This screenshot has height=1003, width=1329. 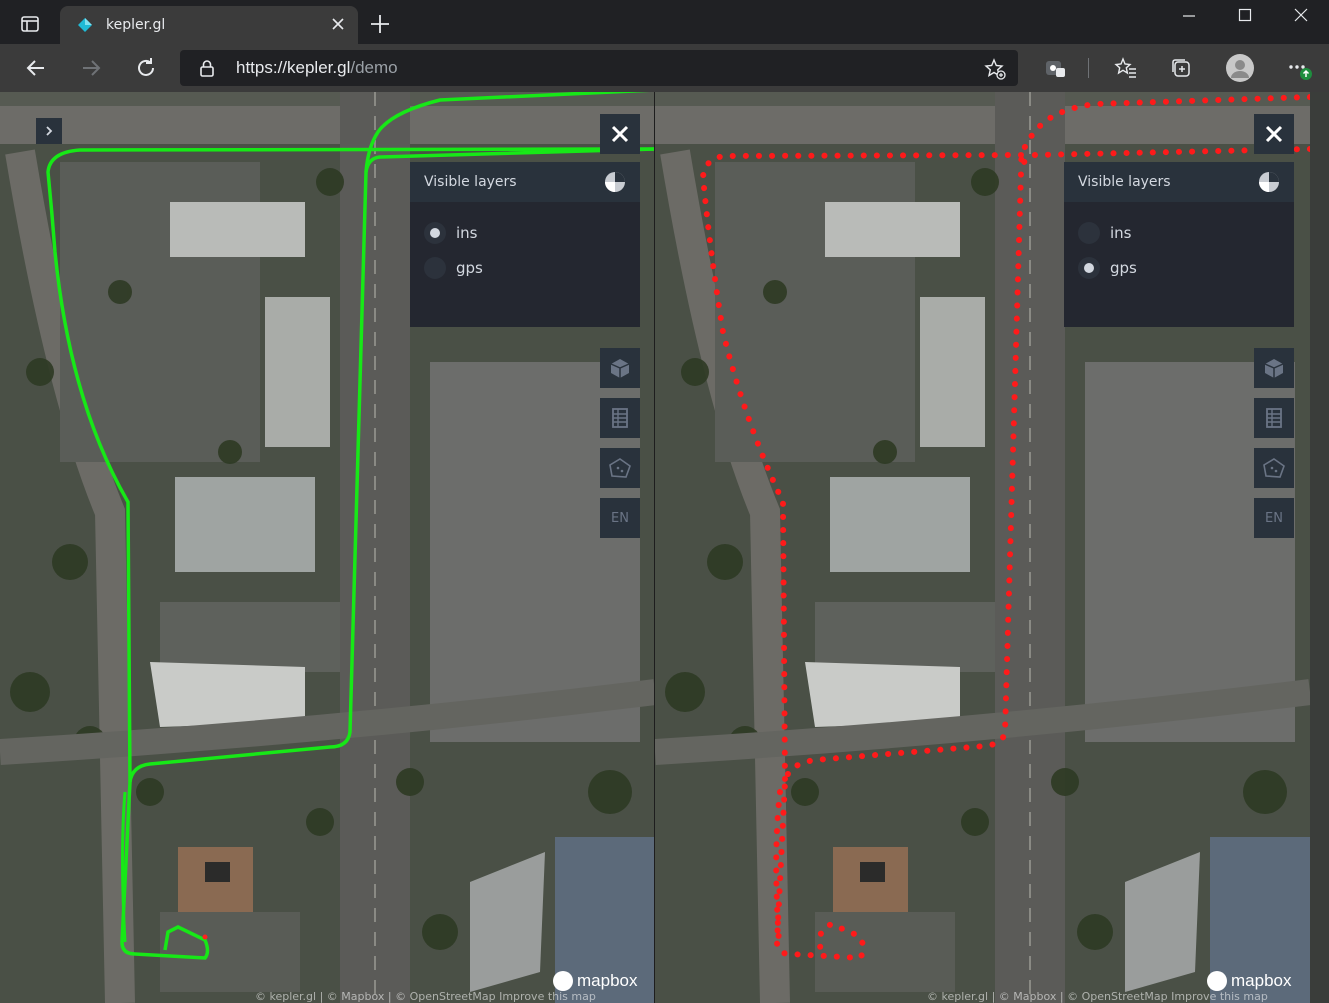 I want to click on kepler-favicon-icon, so click(x=85, y=25).